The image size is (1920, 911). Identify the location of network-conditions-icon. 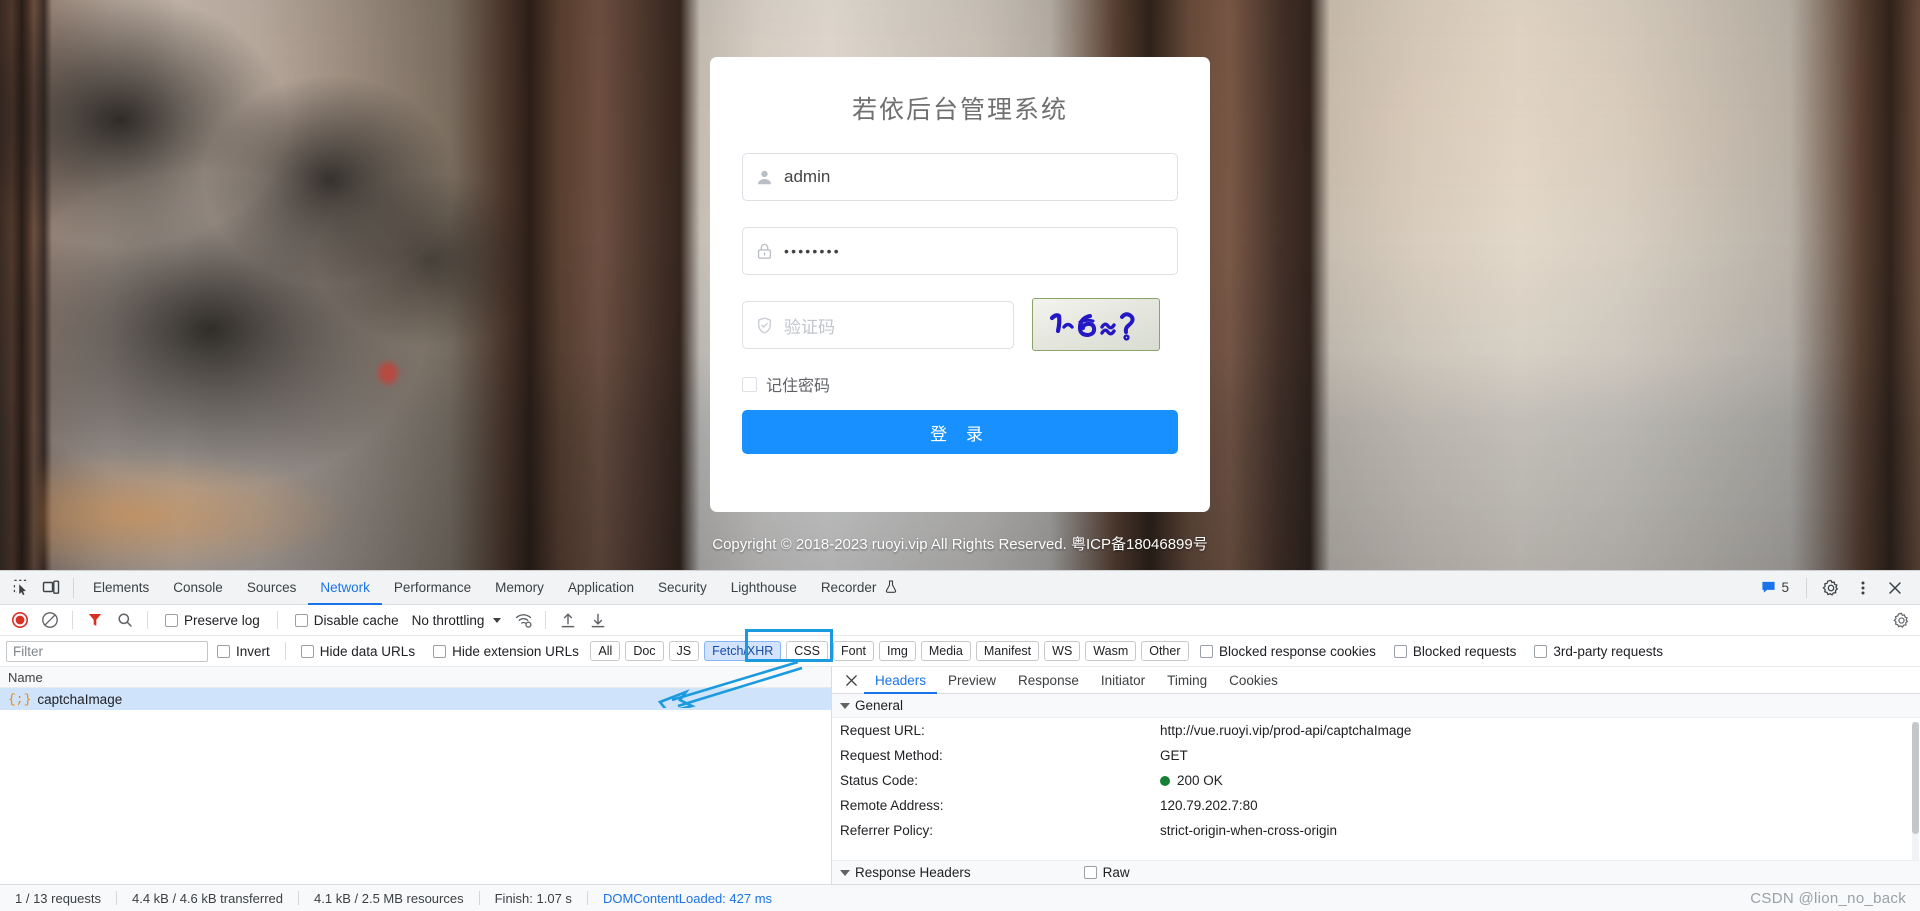
(523, 620).